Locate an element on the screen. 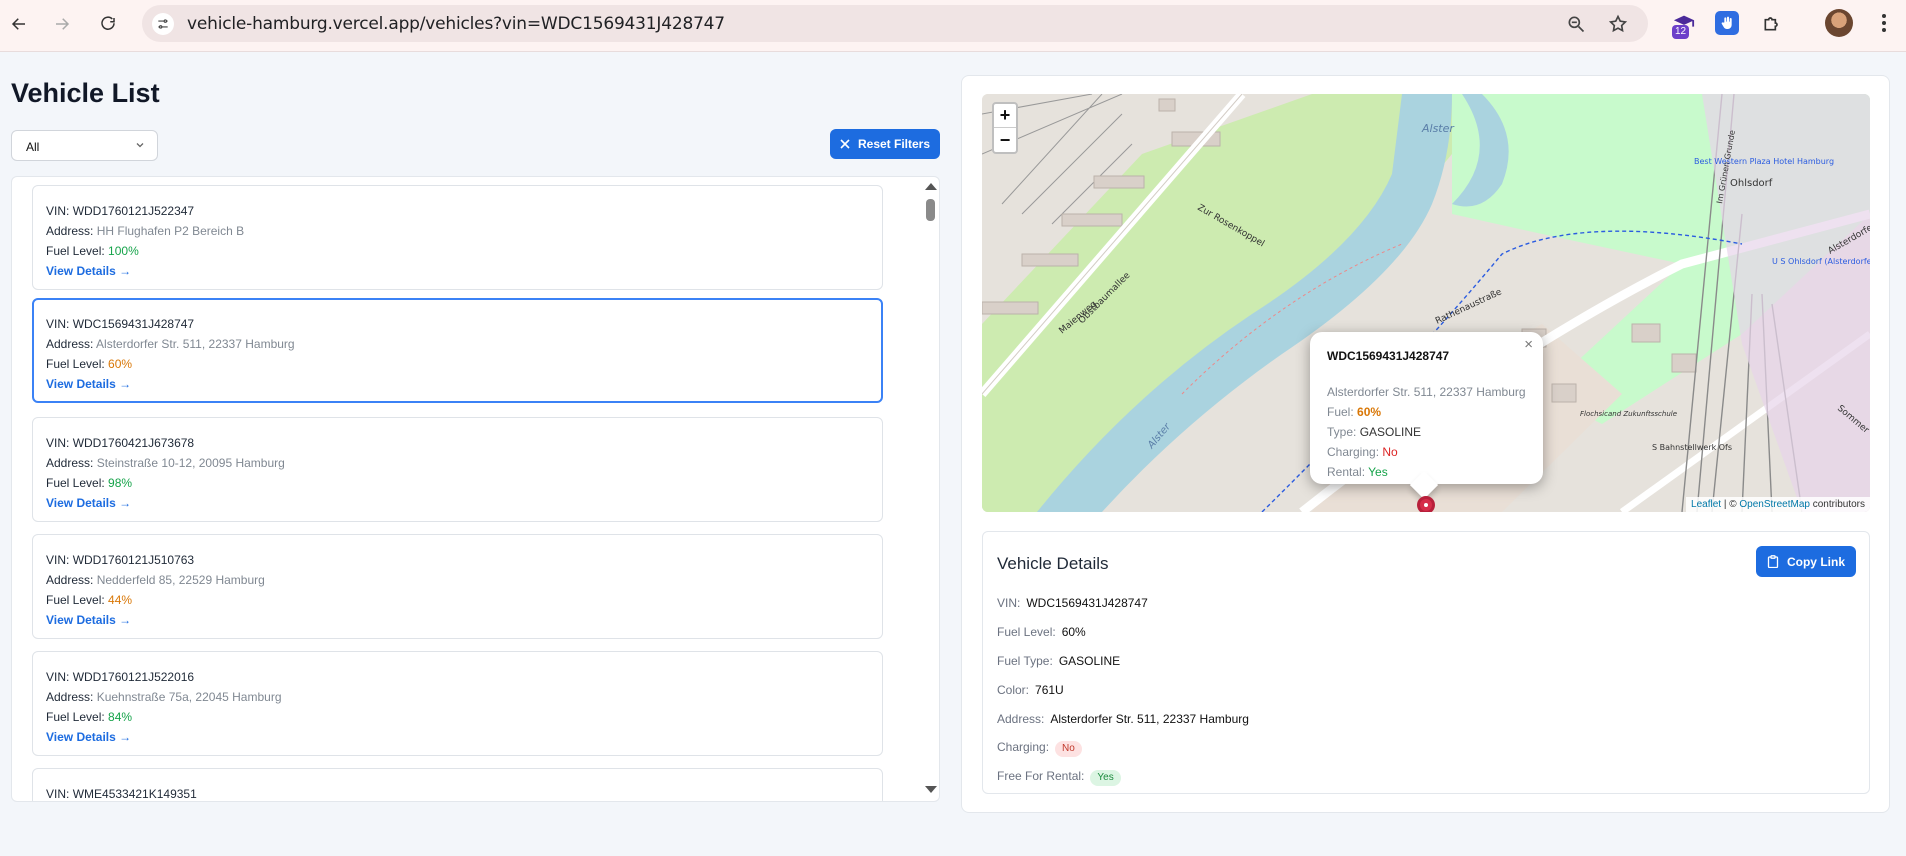 This screenshot has height=856, width=1906. popup-type-label: Type: is located at coordinates (1342, 432).